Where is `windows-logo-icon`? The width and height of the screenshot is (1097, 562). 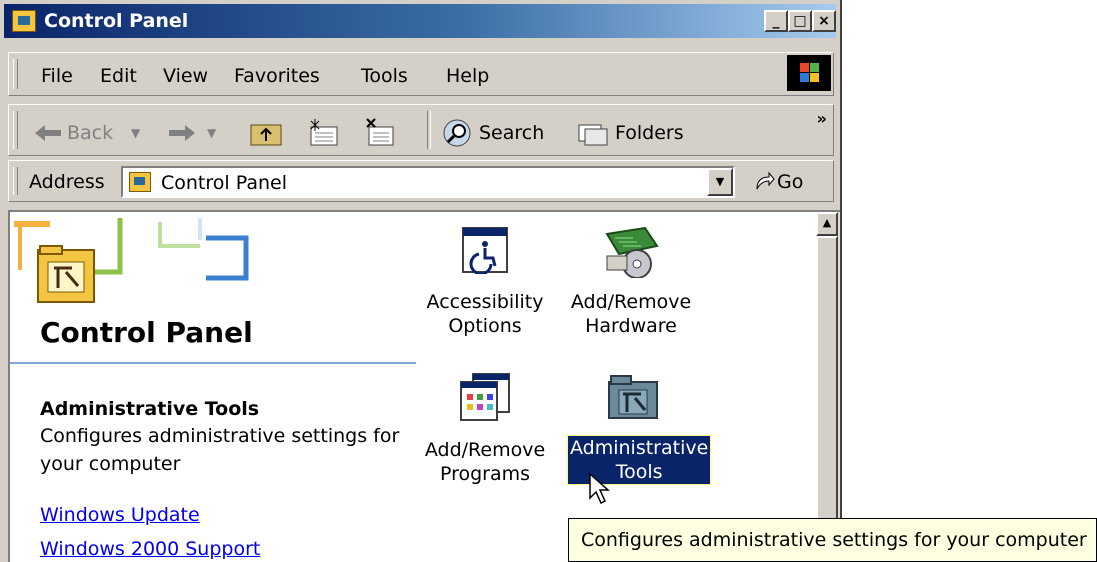 windows-logo-icon is located at coordinates (809, 73).